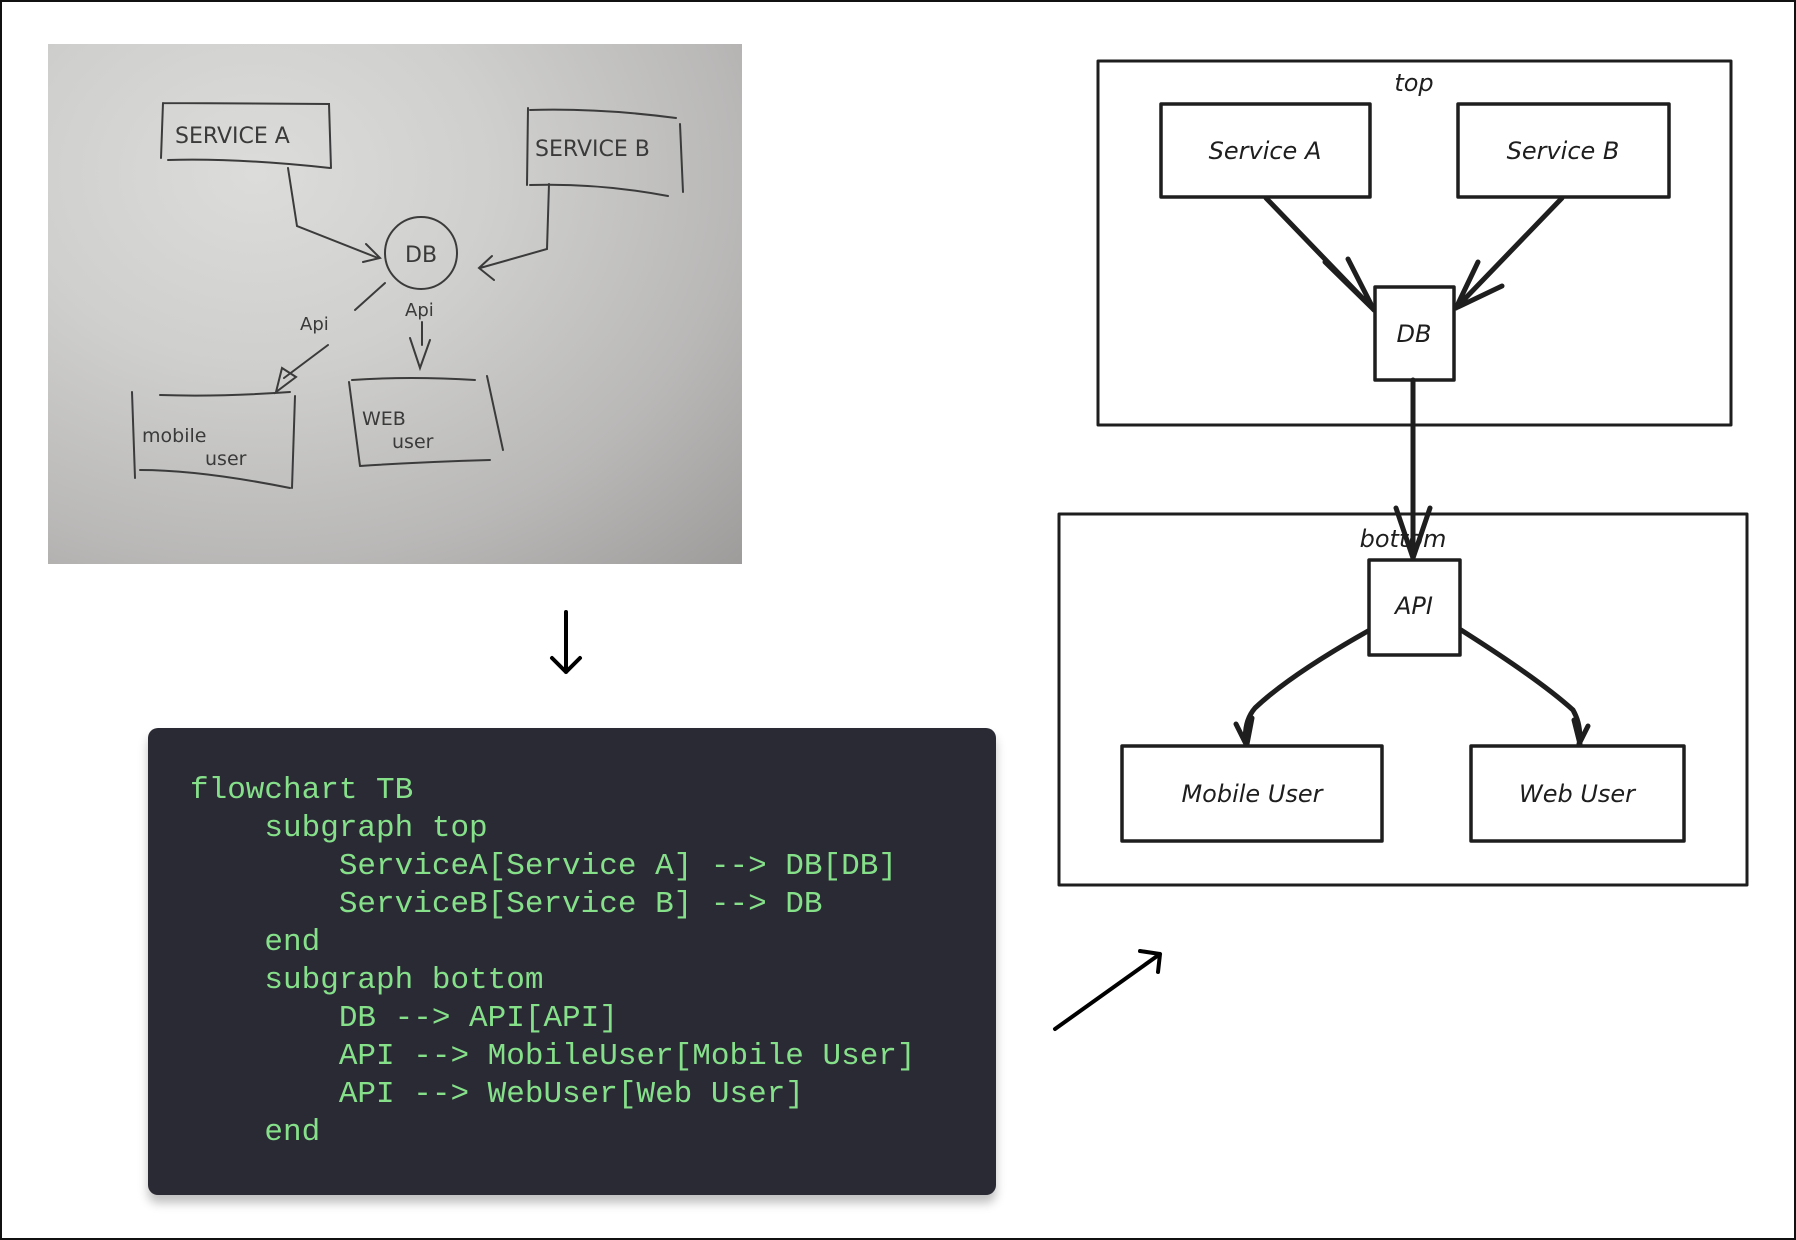  Describe the element at coordinates (1563, 151) in the screenshot. I see `node-service-b-label: Service B` at that location.